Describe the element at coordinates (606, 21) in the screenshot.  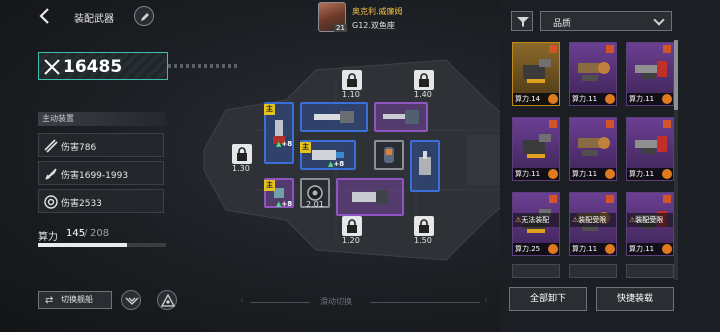
I see `quality-dropdown: 品质` at that location.